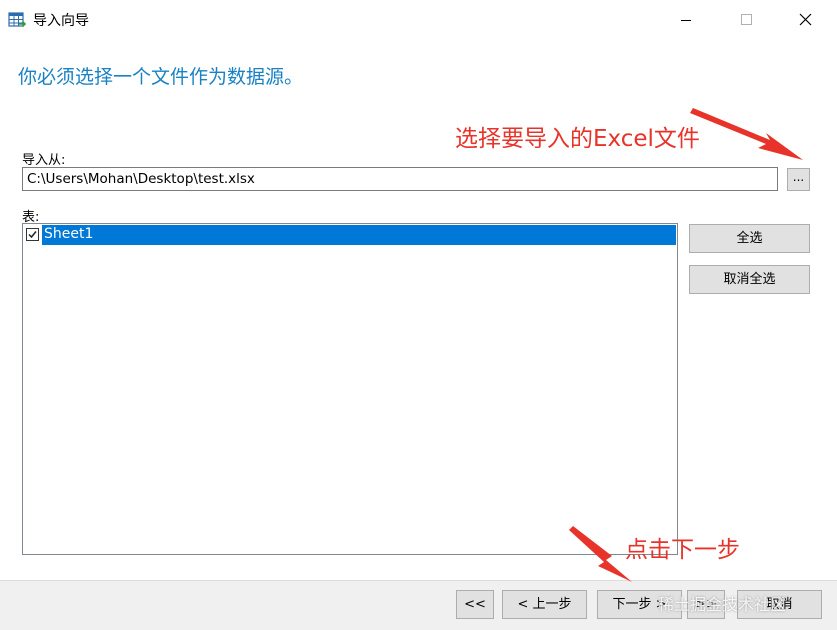 This screenshot has height=630, width=837. I want to click on annotation-choose-file: 选择要导入的Excel文件, so click(577, 139).